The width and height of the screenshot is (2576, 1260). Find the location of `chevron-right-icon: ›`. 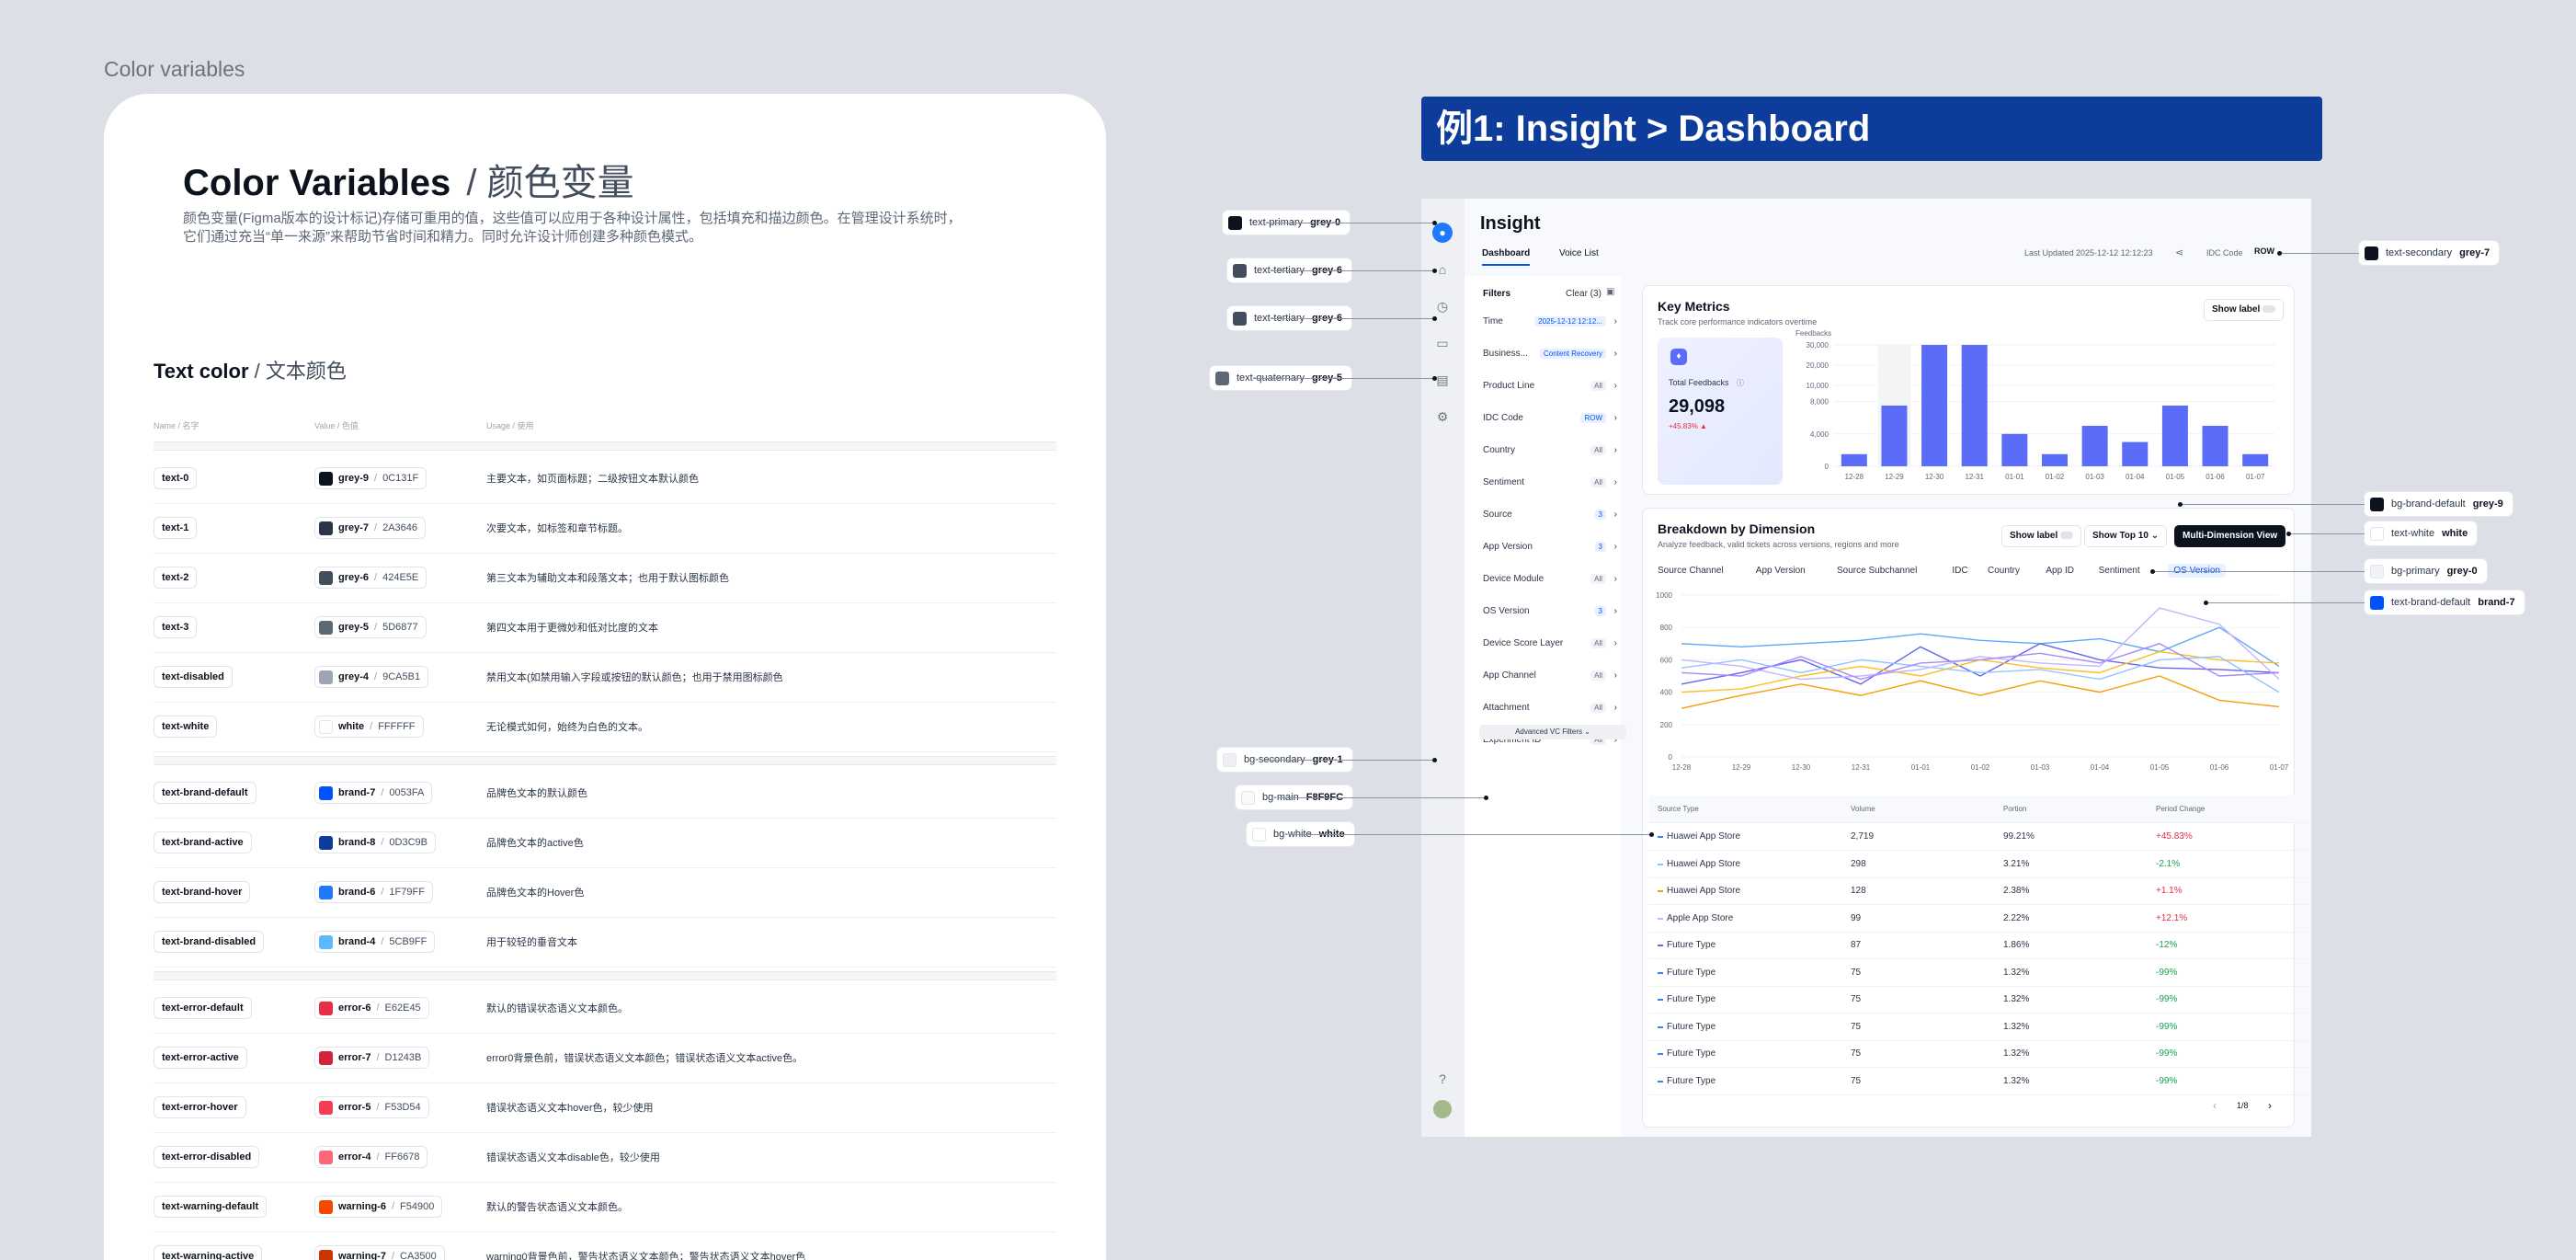

chevron-right-icon: › is located at coordinates (1615, 579).